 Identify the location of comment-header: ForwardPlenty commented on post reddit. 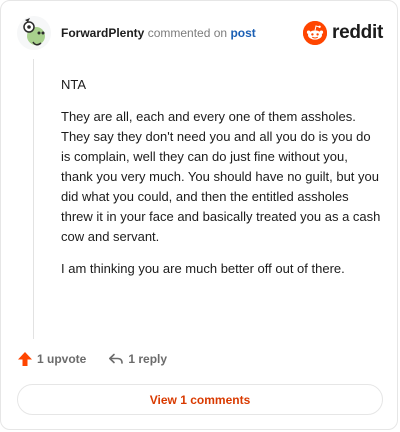
(200, 34).